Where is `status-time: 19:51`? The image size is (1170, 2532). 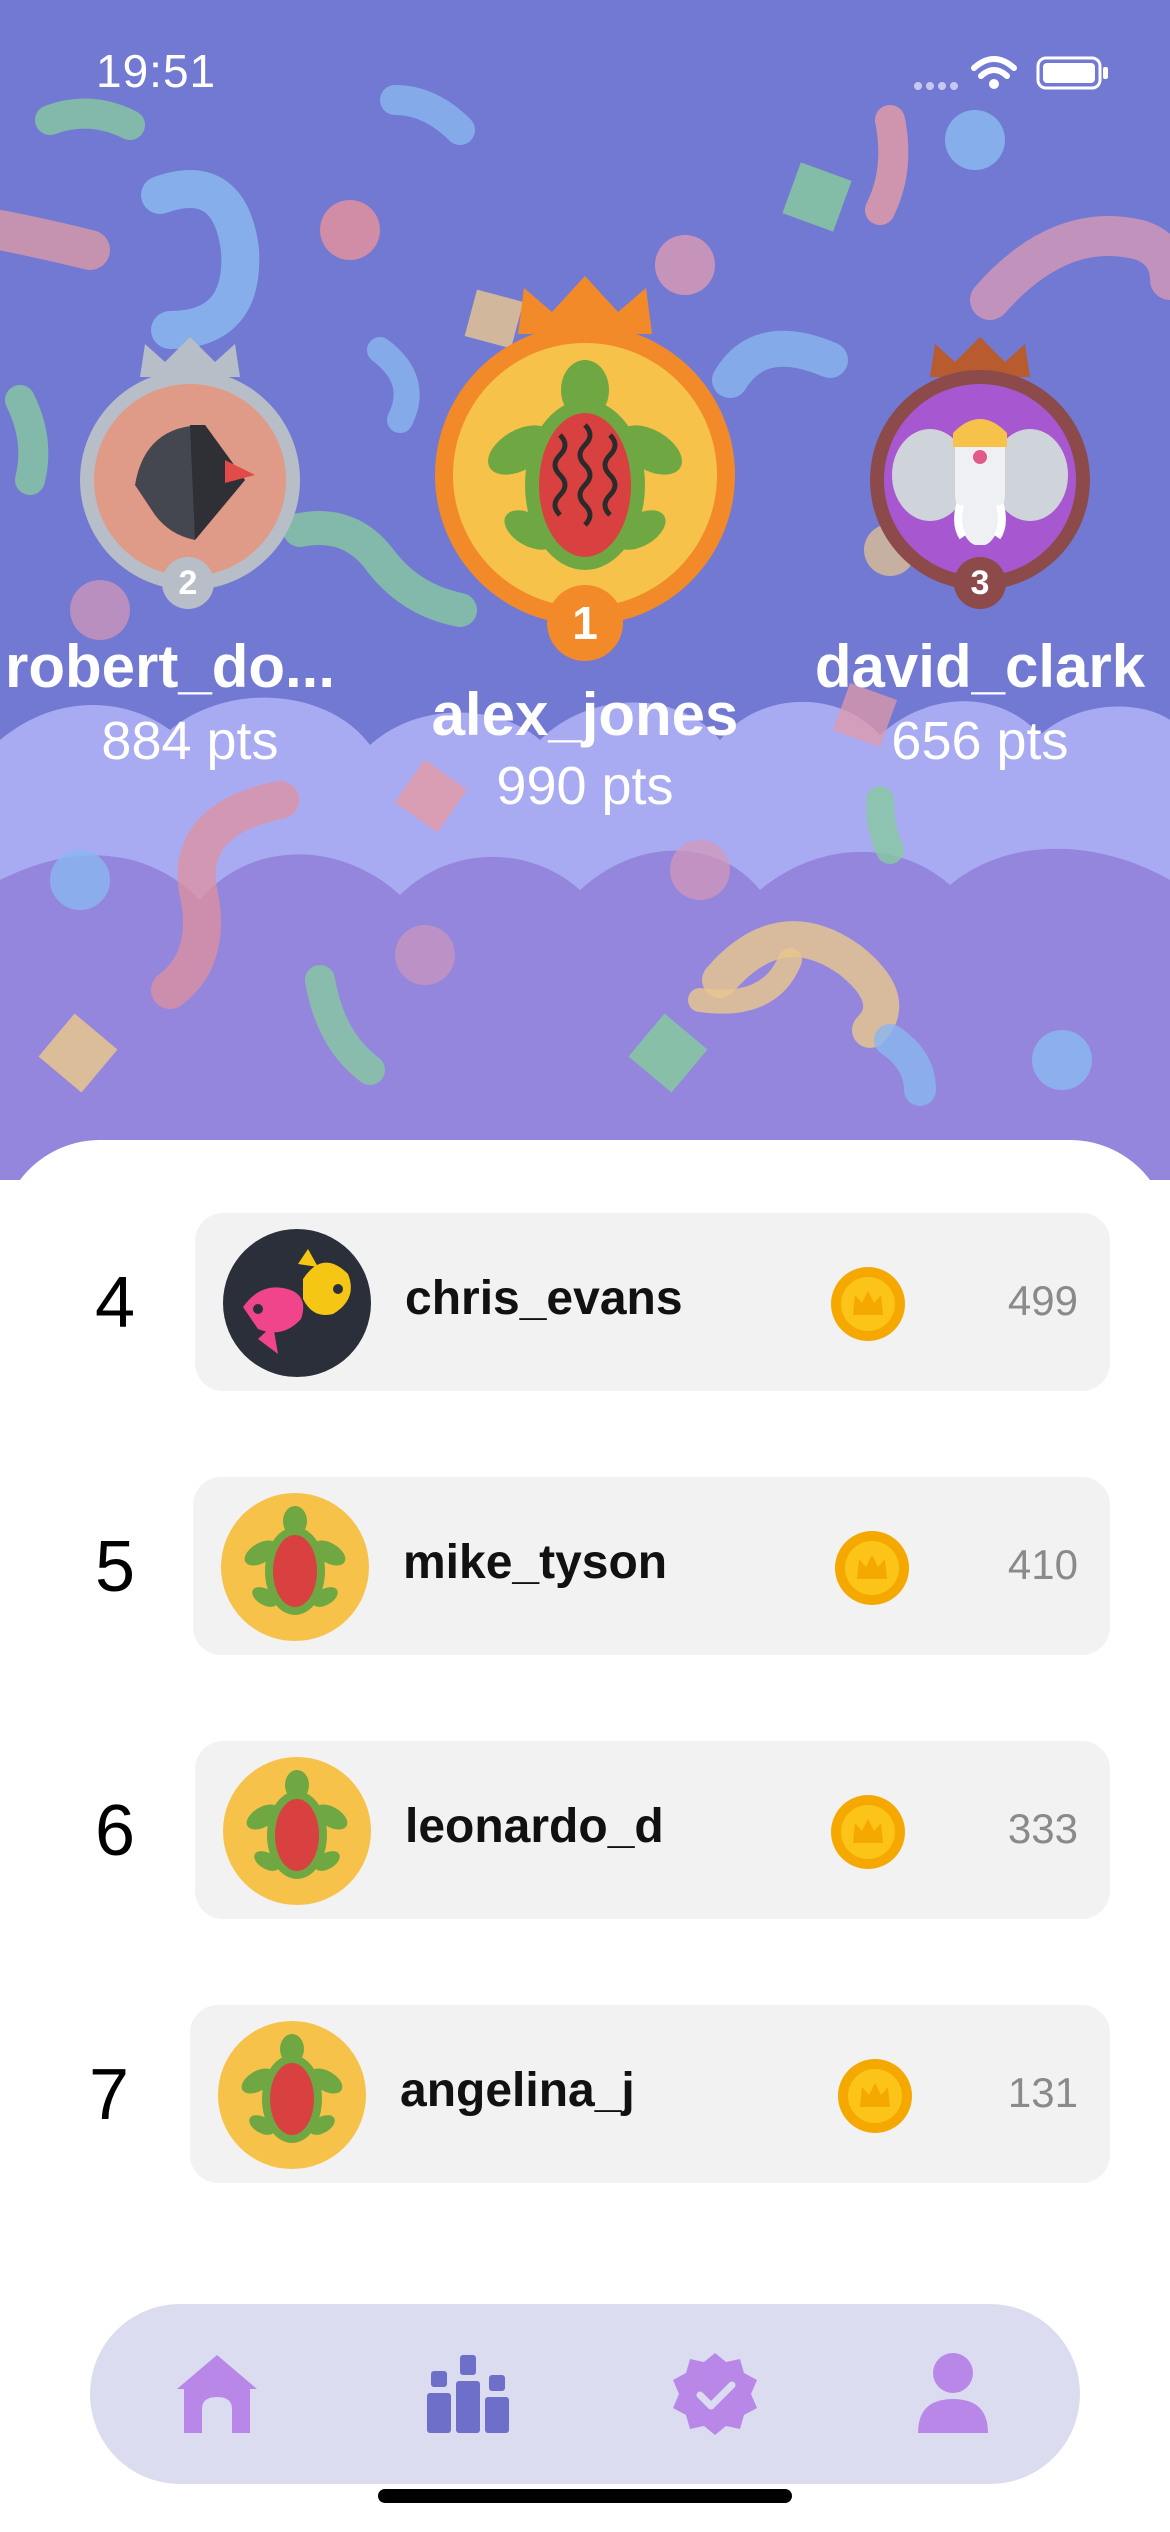 status-time: 19:51 is located at coordinates (156, 71).